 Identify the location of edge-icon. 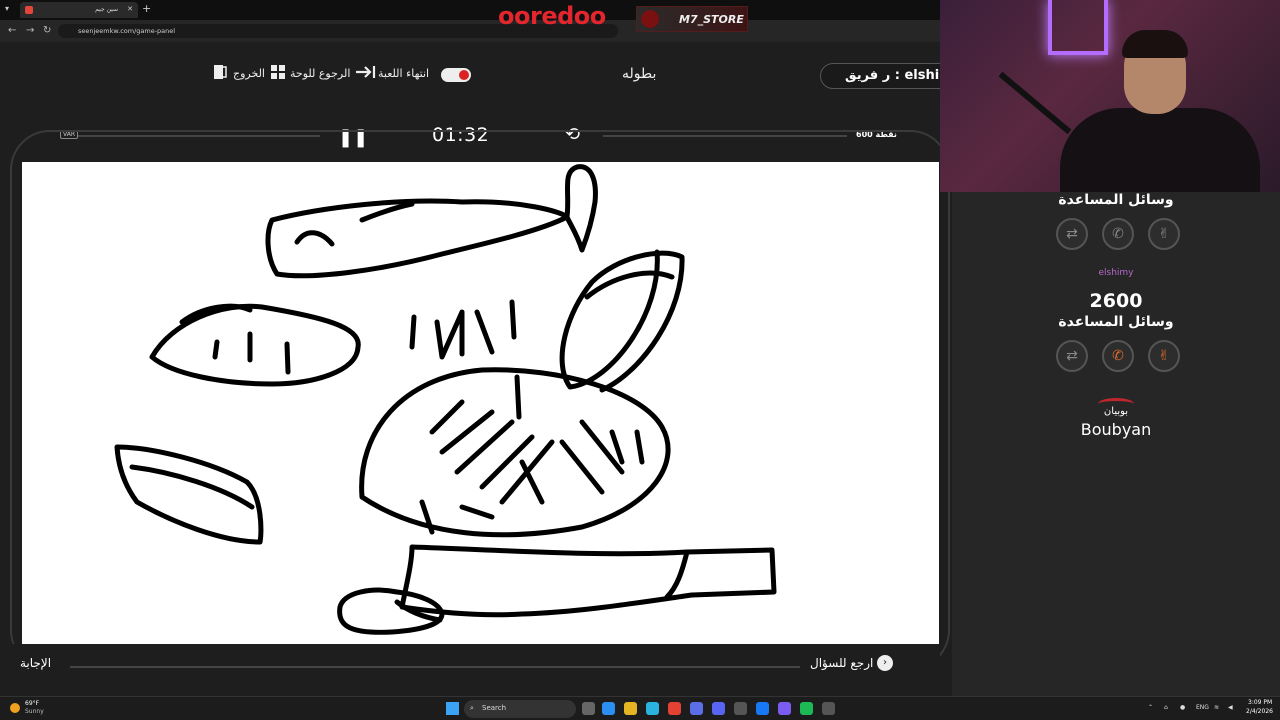
(652, 708).